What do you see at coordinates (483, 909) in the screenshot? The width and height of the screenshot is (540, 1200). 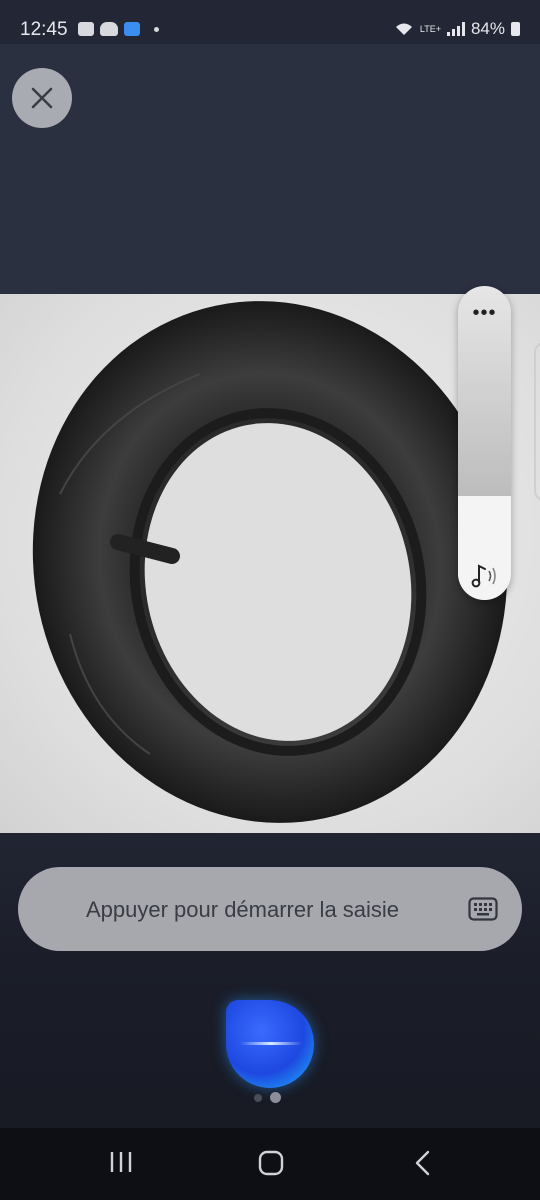 I see `keyboard-icon` at bounding box center [483, 909].